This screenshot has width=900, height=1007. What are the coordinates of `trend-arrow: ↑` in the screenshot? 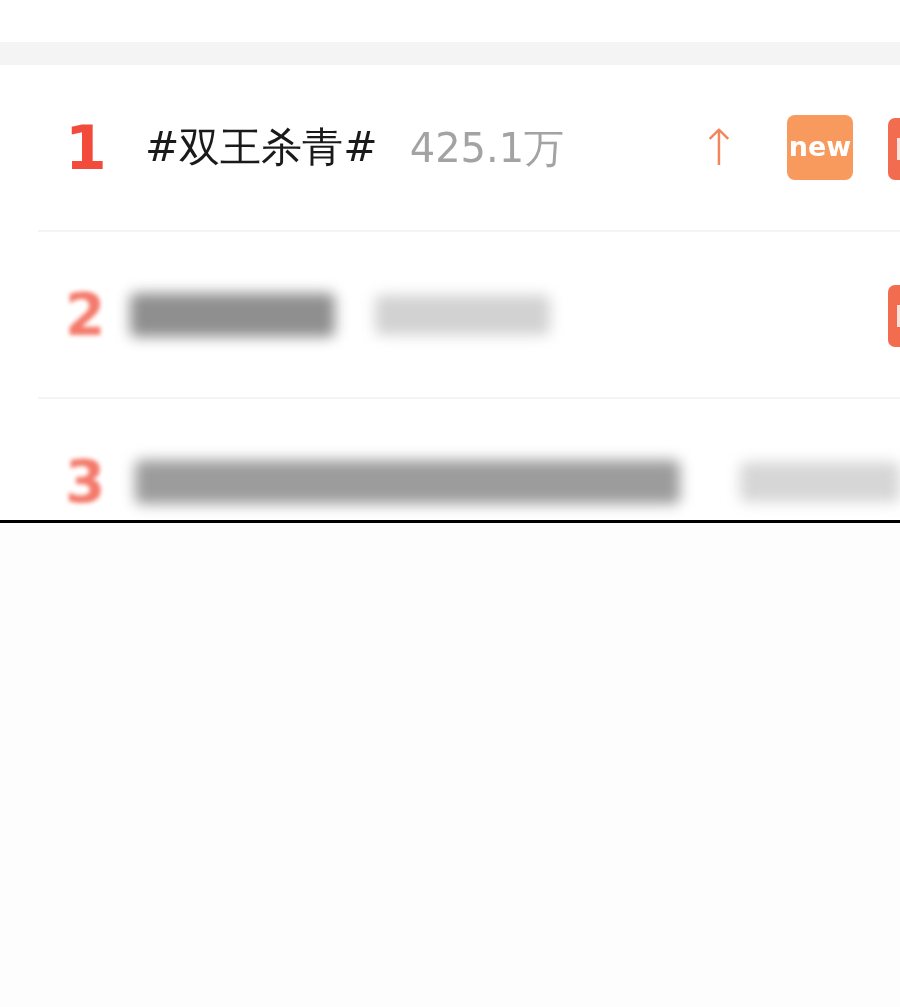 It's located at (719, 147).